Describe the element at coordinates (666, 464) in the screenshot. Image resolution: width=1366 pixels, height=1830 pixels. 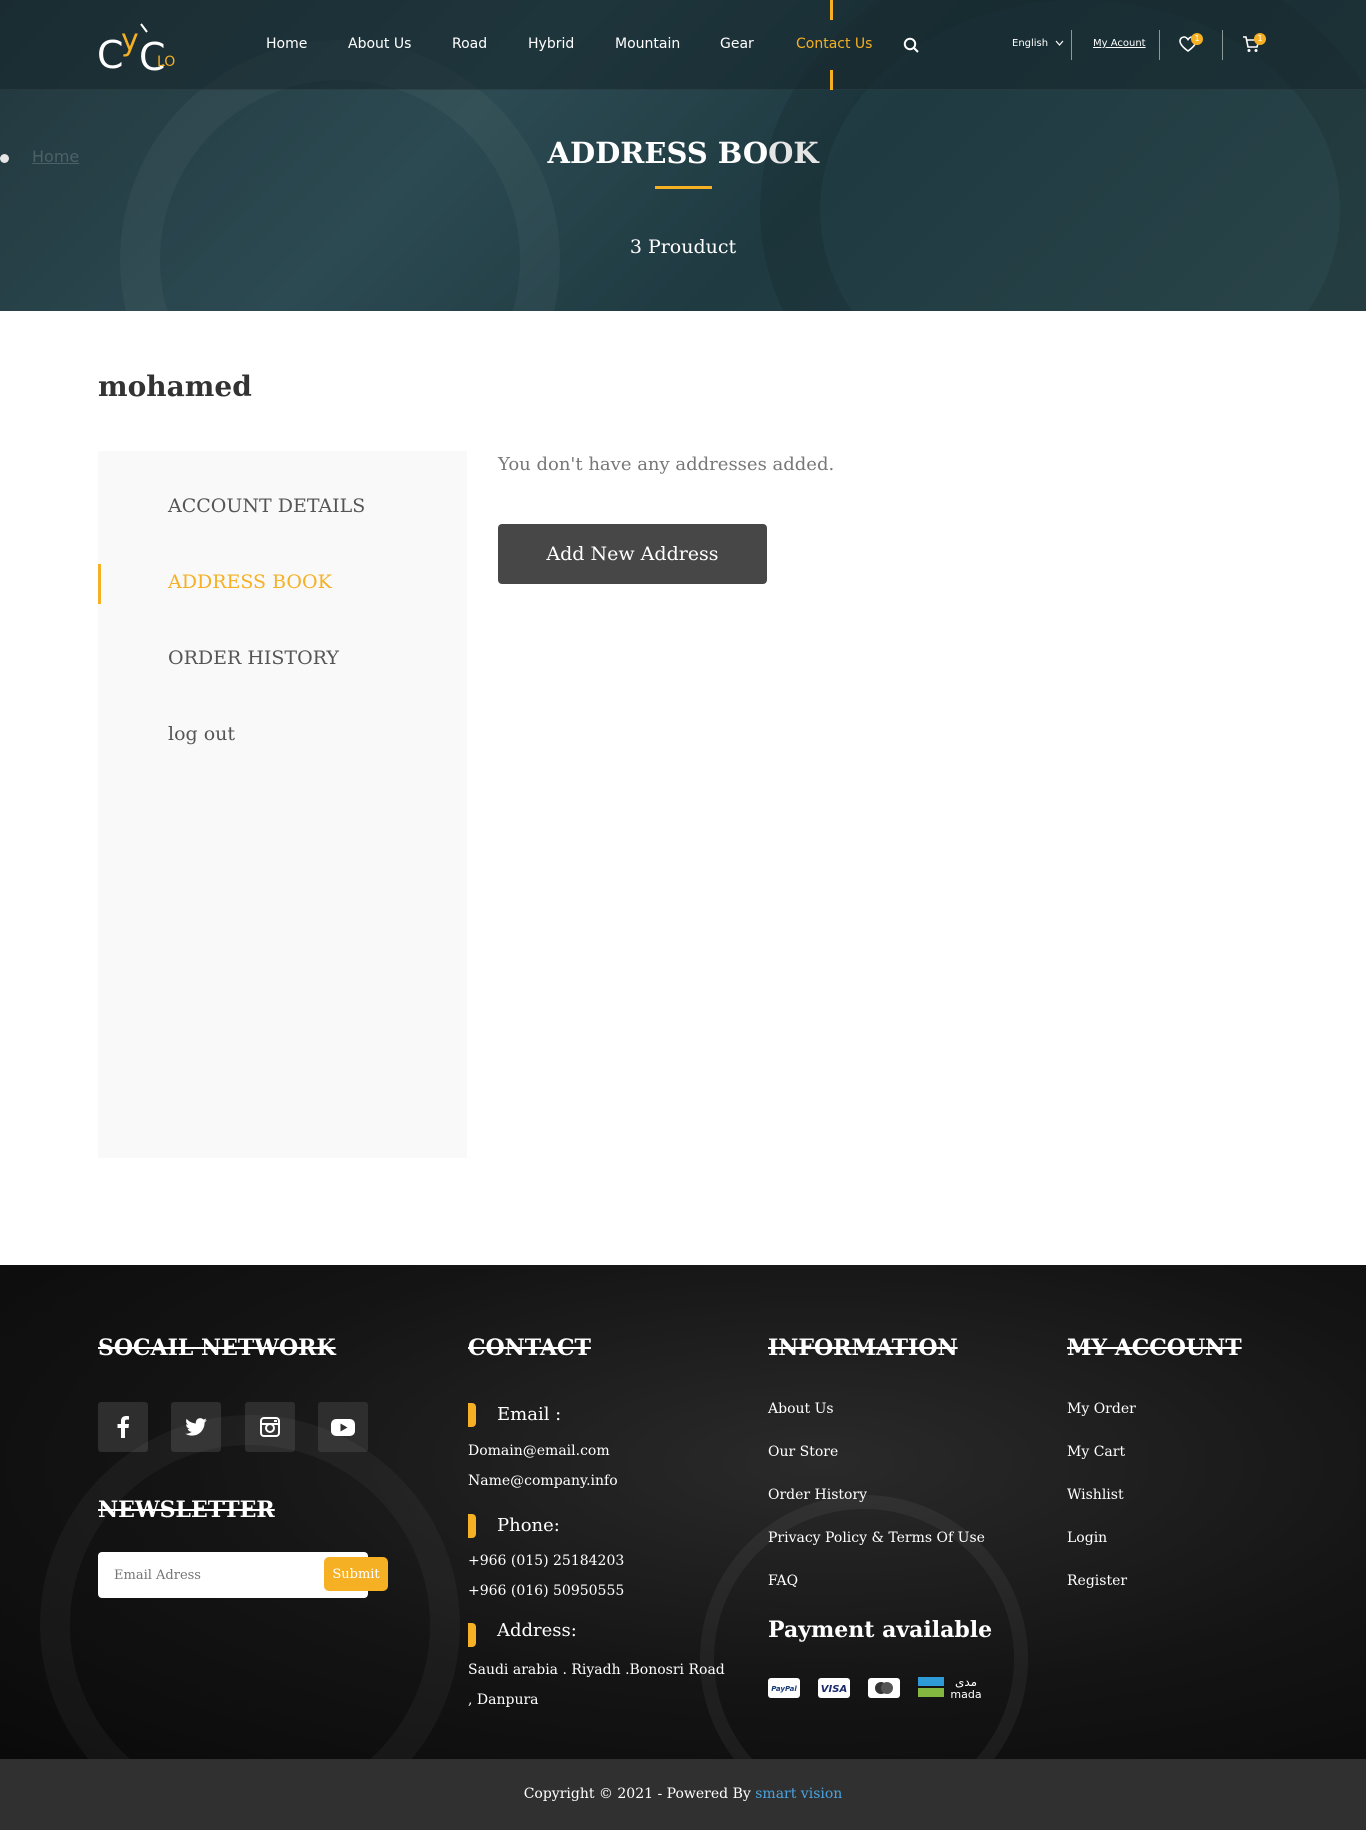
I see `empty-address-message: You don't have any addresses added.` at that location.